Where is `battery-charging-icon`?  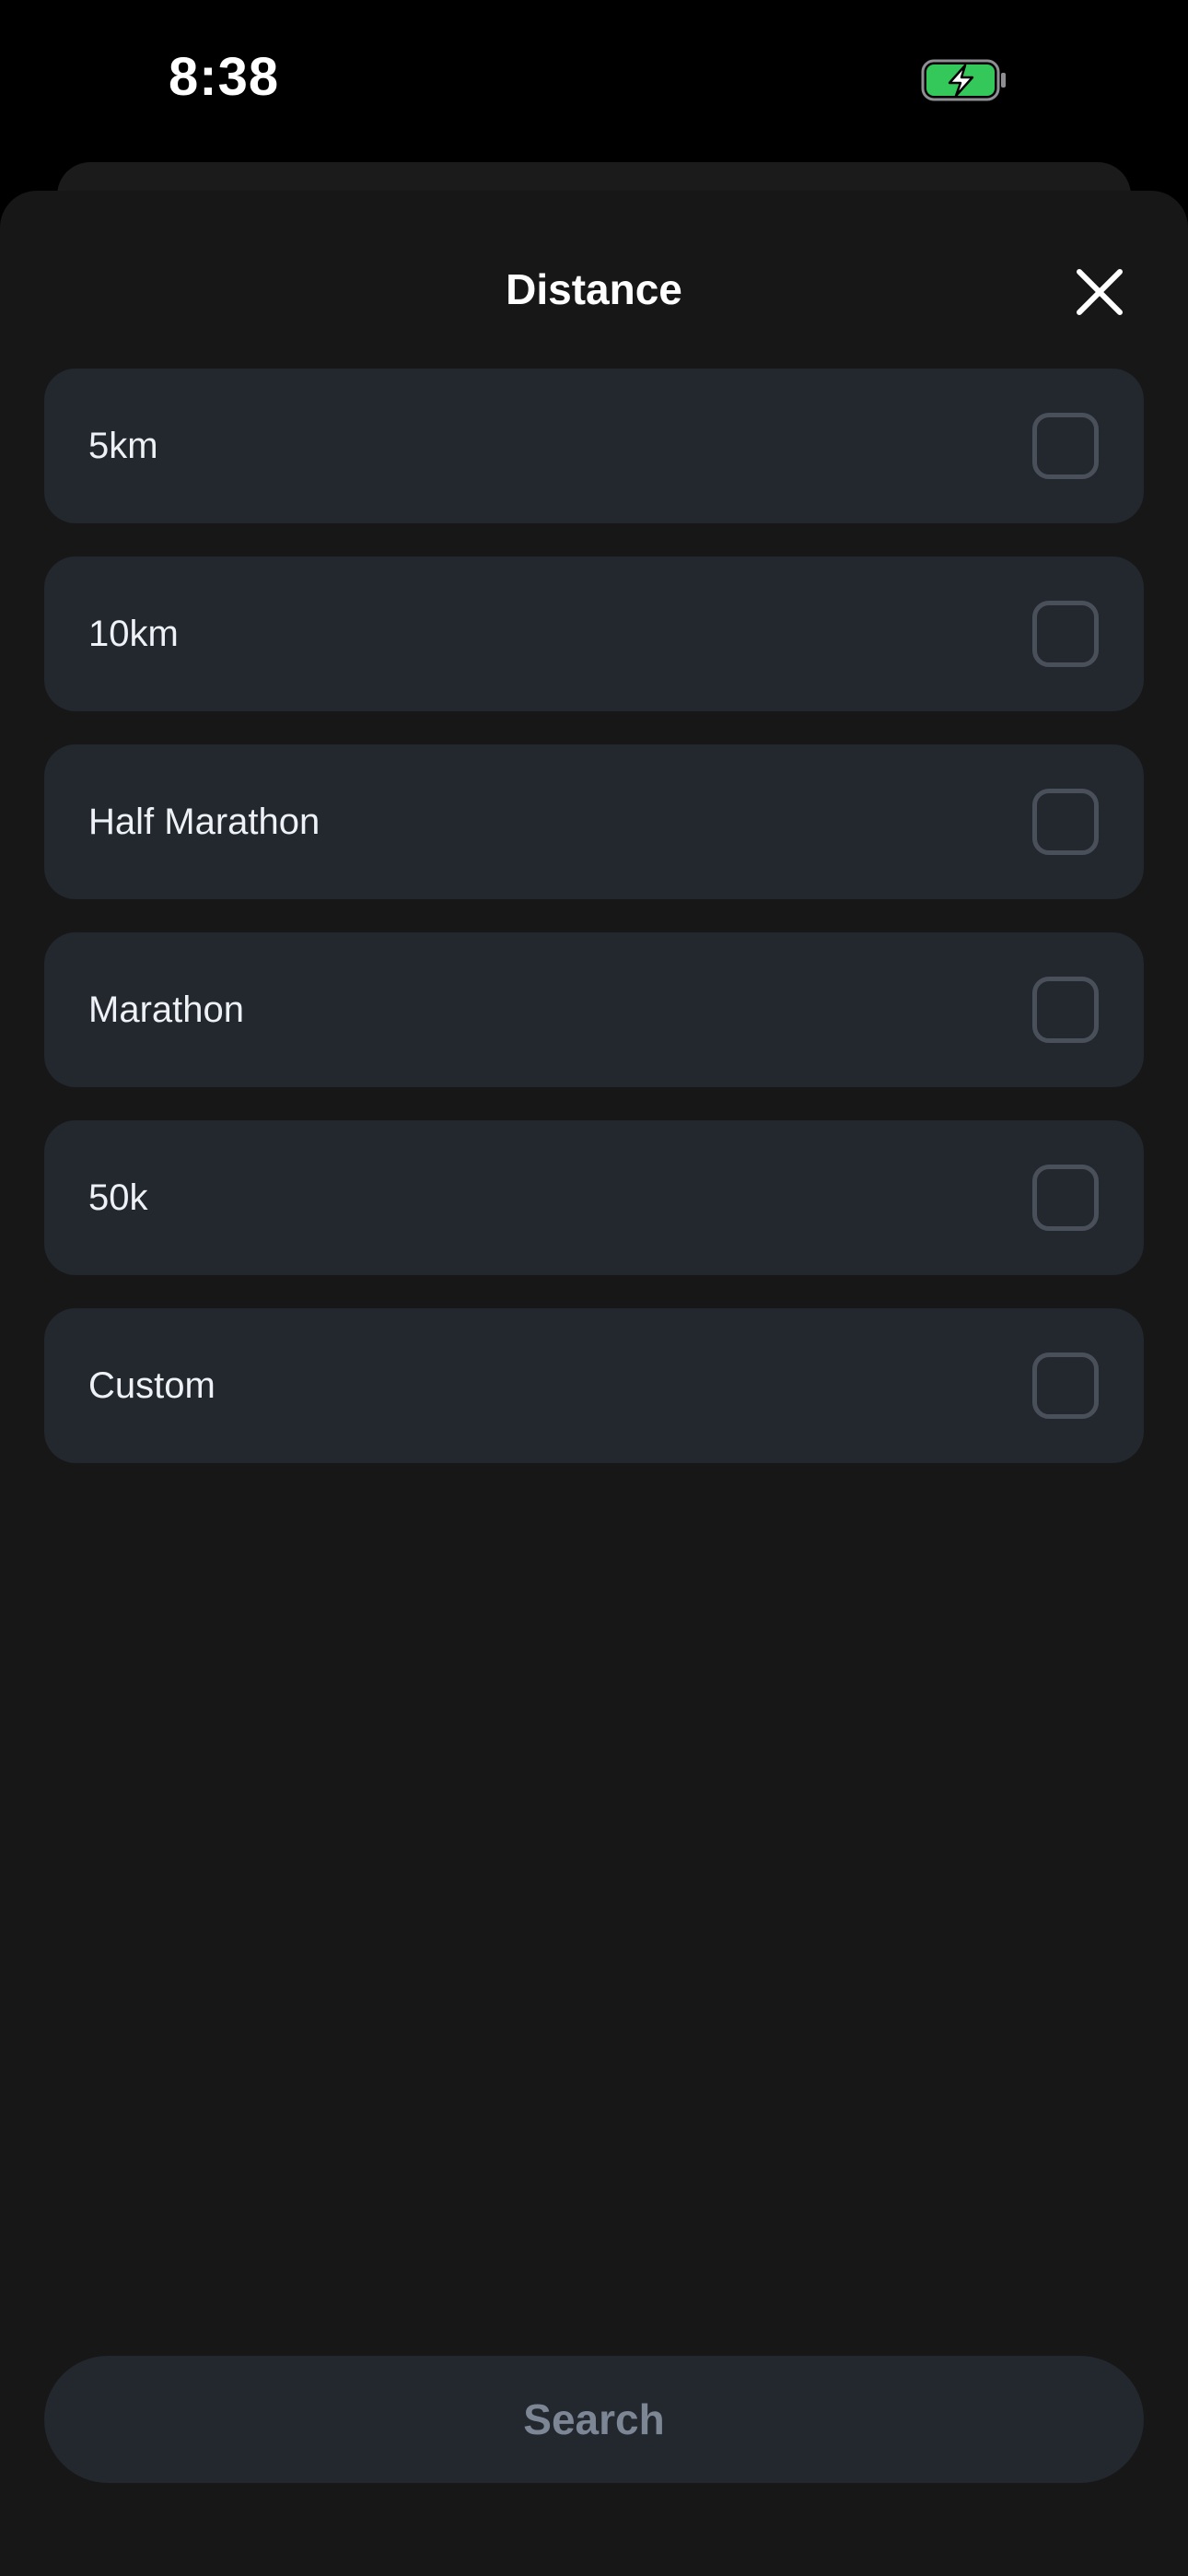
battery-charging-icon is located at coordinates (964, 80).